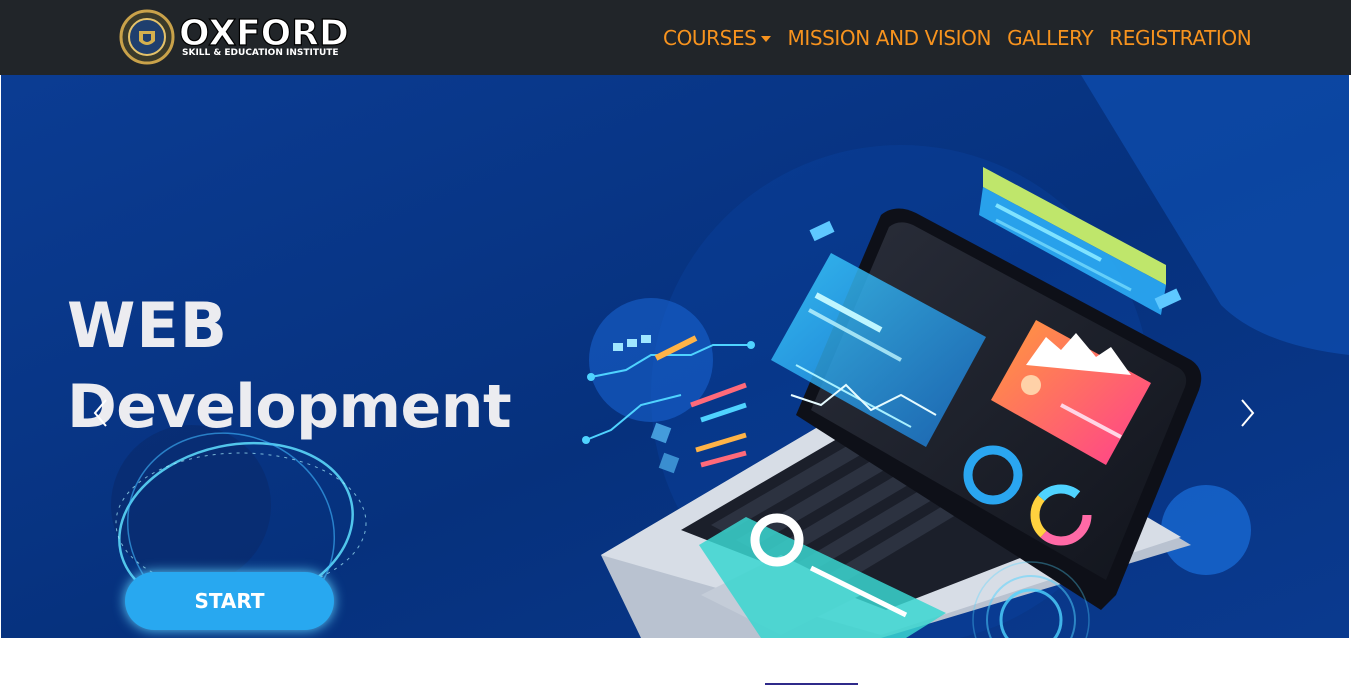 This screenshot has width=1351, height=685. Describe the element at coordinates (710, 38) in the screenshot. I see `nav-courses-label: COURSES` at that location.